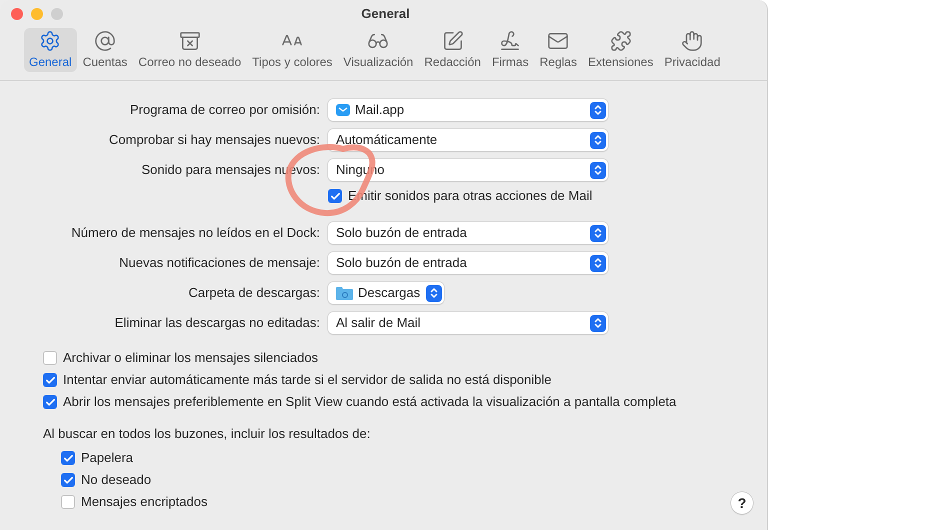 The image size is (929, 530). I want to click on trash-box-icon, so click(189, 41).